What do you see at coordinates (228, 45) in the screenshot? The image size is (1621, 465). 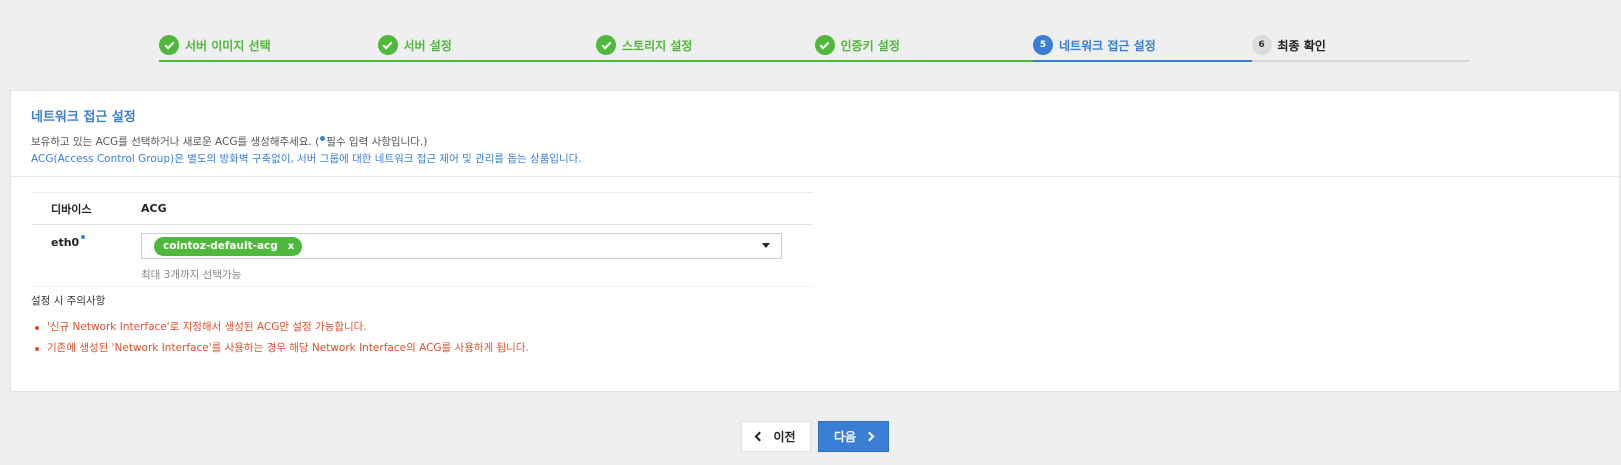 I see `step-label: 서버 이미지 선택` at bounding box center [228, 45].